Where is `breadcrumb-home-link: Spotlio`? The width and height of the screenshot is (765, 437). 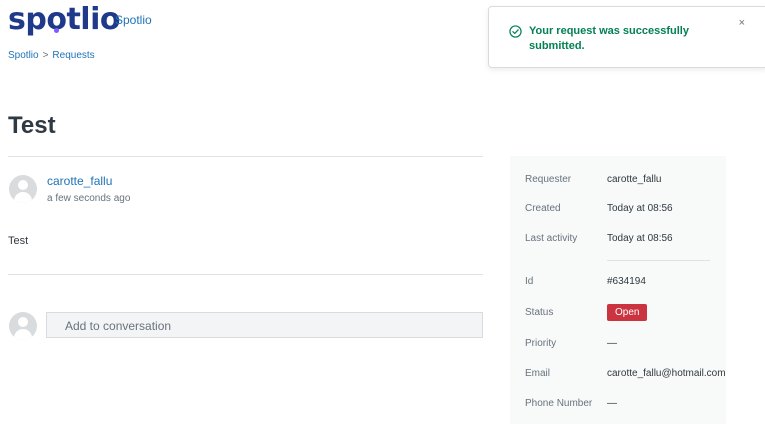 breadcrumb-home-link: Spotlio is located at coordinates (23, 55).